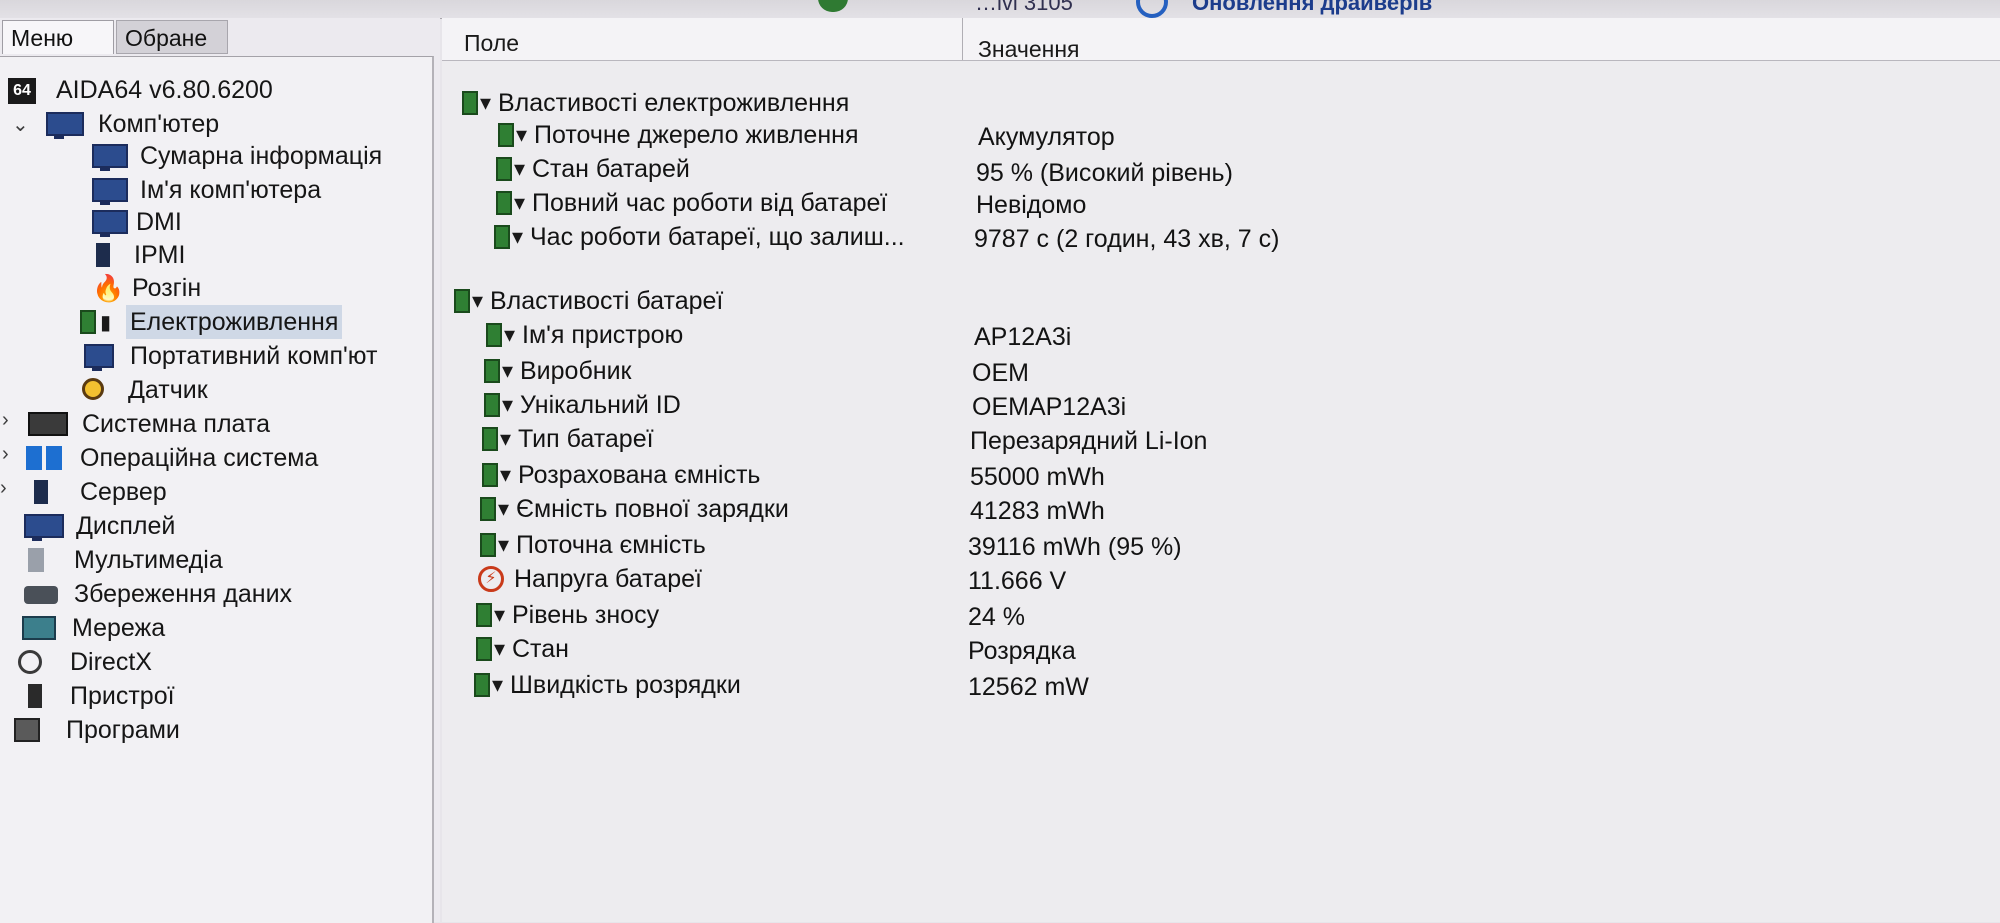  I want to click on list-header: Поле Значення, so click(1221, 40).